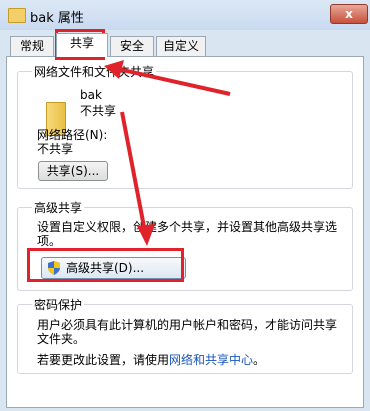  What do you see at coordinates (82, 45) in the screenshot?
I see `tab-sharing: 共享` at bounding box center [82, 45].